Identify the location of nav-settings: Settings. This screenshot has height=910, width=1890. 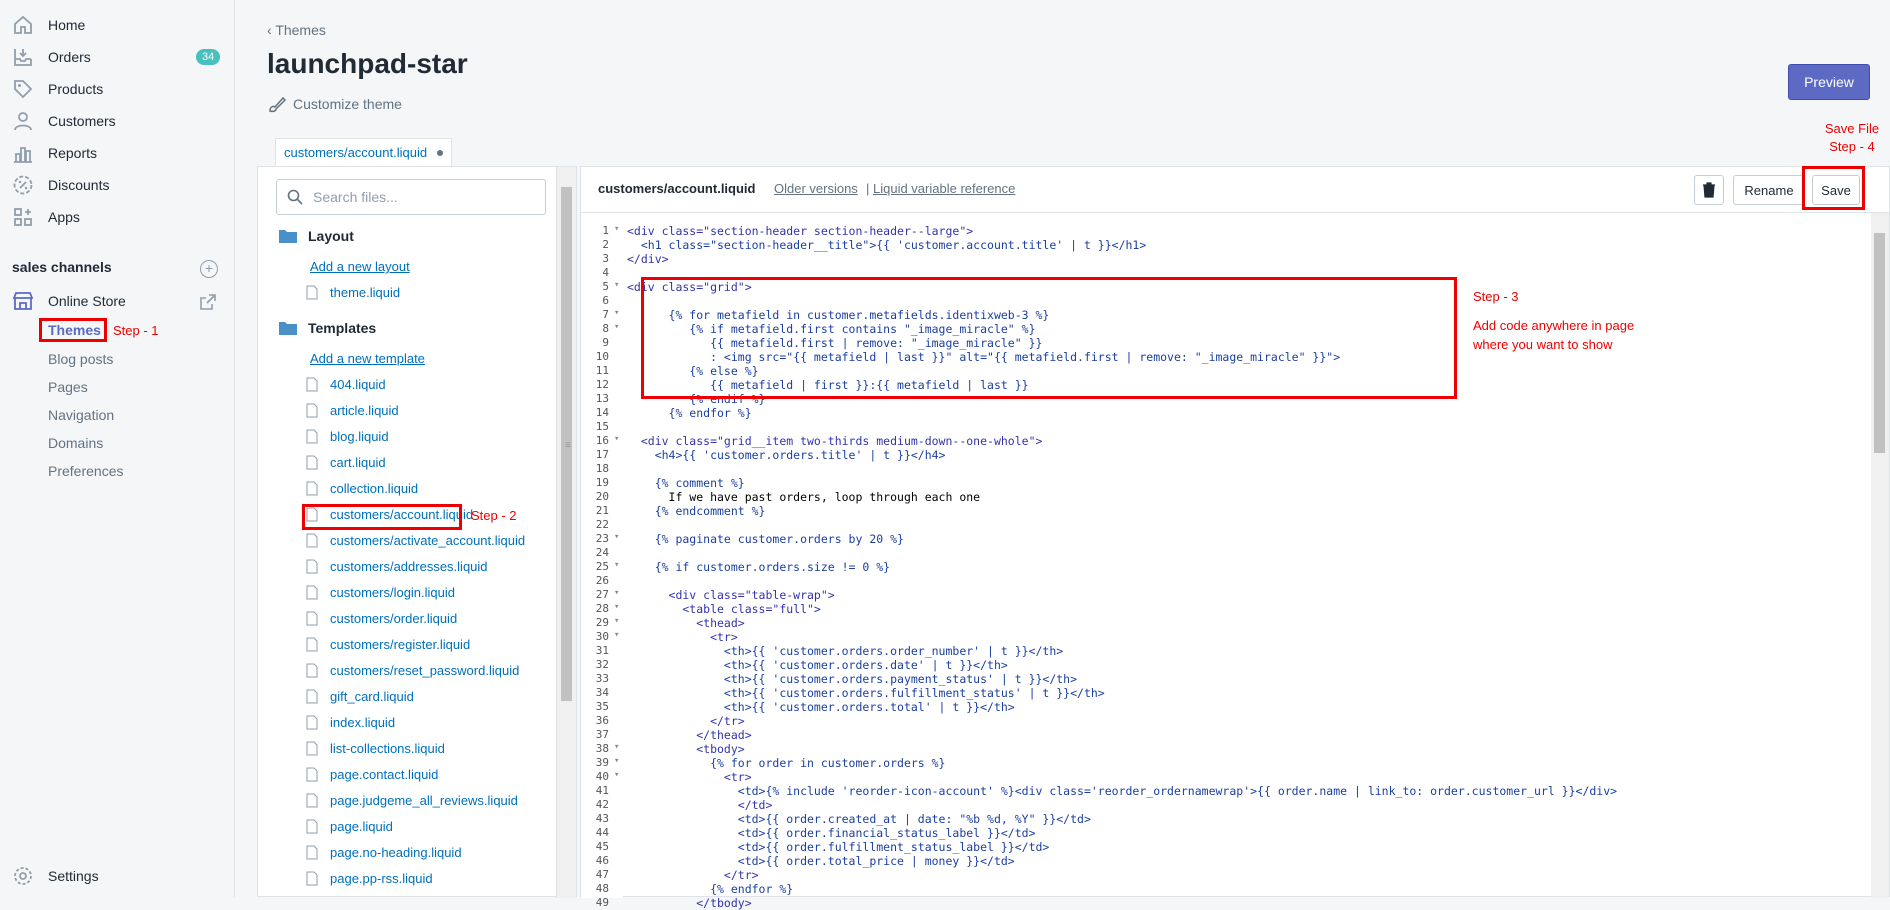
(55, 876).